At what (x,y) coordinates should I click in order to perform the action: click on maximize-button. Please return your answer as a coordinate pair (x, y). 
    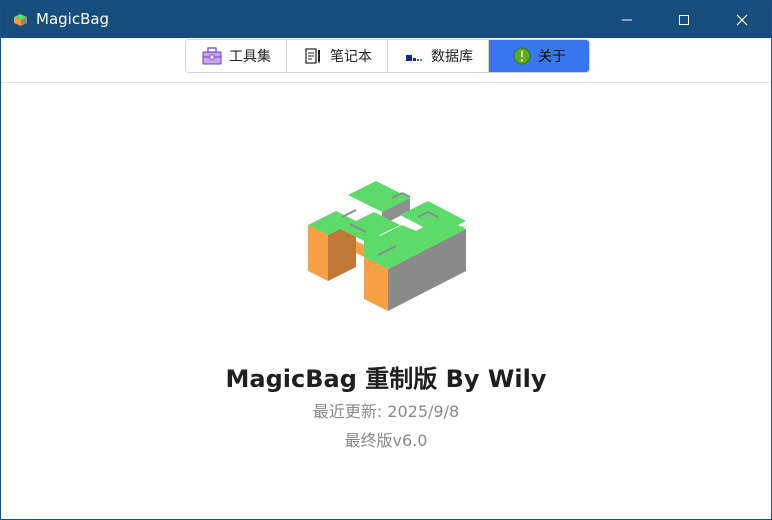
    Looking at the image, I should click on (684, 19).